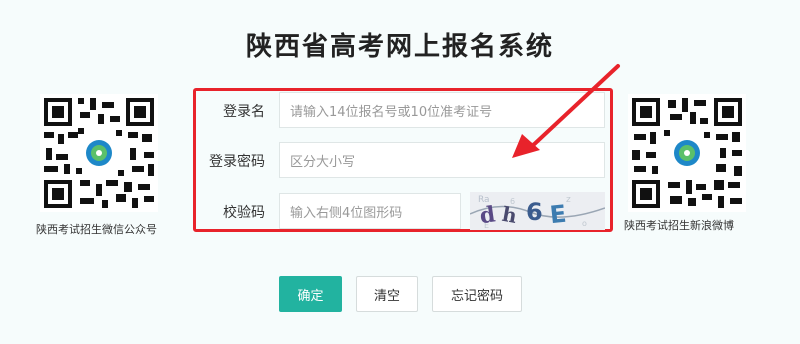  What do you see at coordinates (387, 294) in the screenshot?
I see `clear-button: 清空` at bounding box center [387, 294].